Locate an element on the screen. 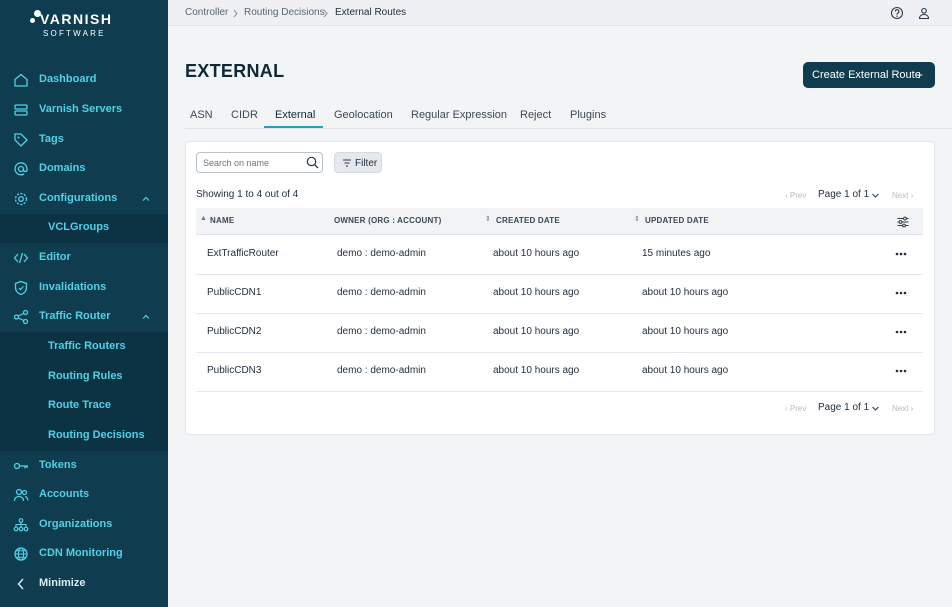 The height and width of the screenshot is (607, 952). cell-name: PublicCDN1 is located at coordinates (234, 292).